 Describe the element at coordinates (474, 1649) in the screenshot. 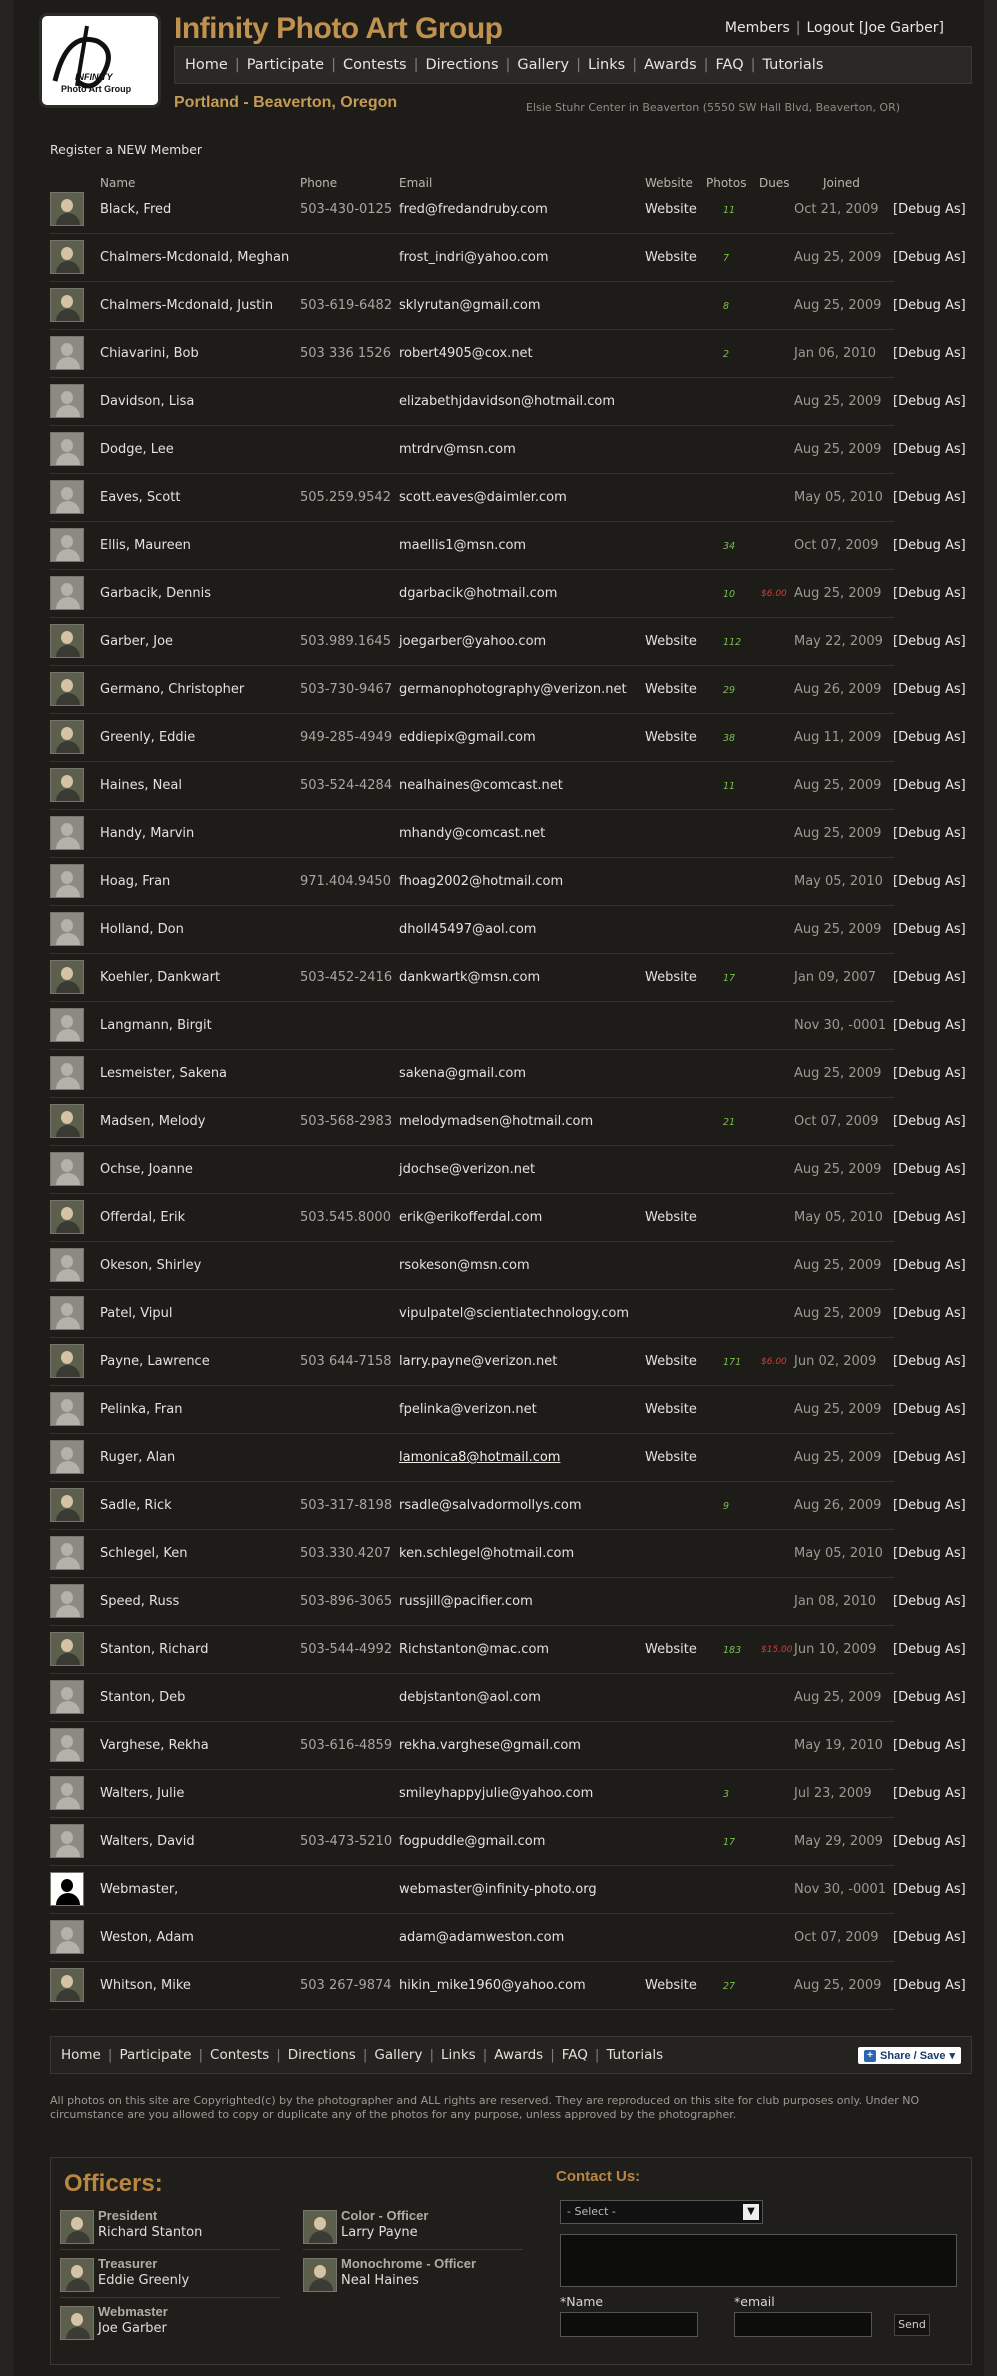

I see `member-email: Richstanton@mac.com` at that location.